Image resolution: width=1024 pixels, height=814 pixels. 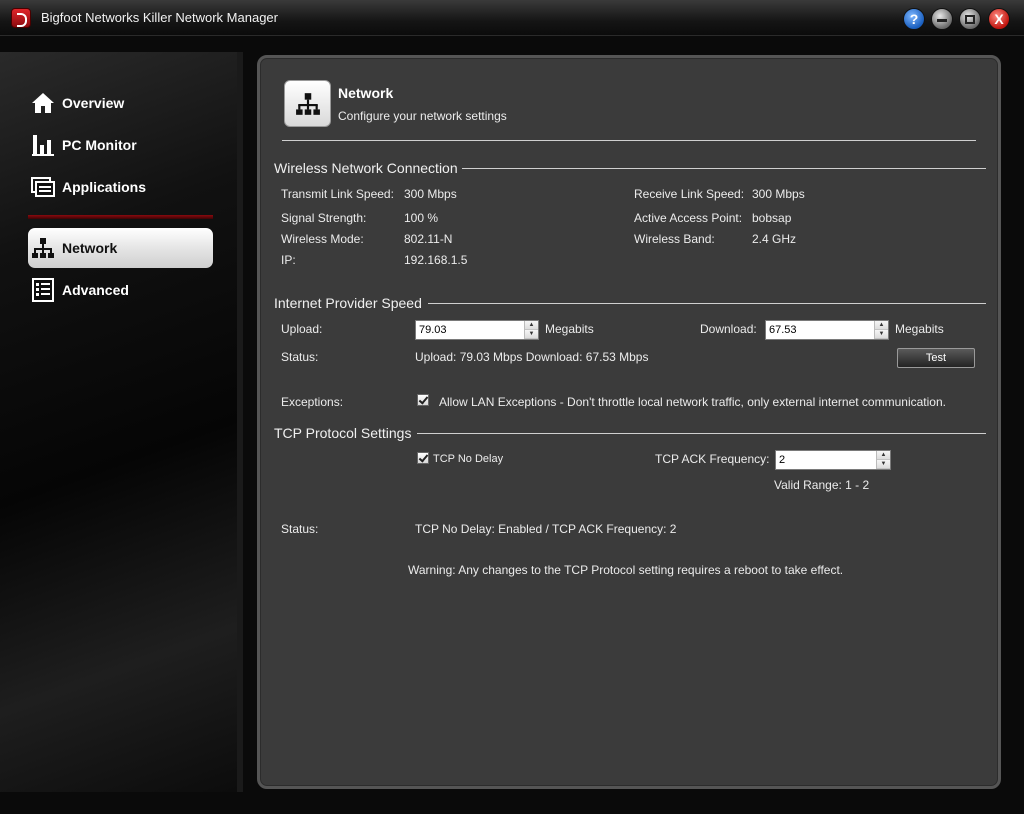 What do you see at coordinates (883, 455) in the screenshot?
I see `tcp-ack-increment-icon: ▲` at bounding box center [883, 455].